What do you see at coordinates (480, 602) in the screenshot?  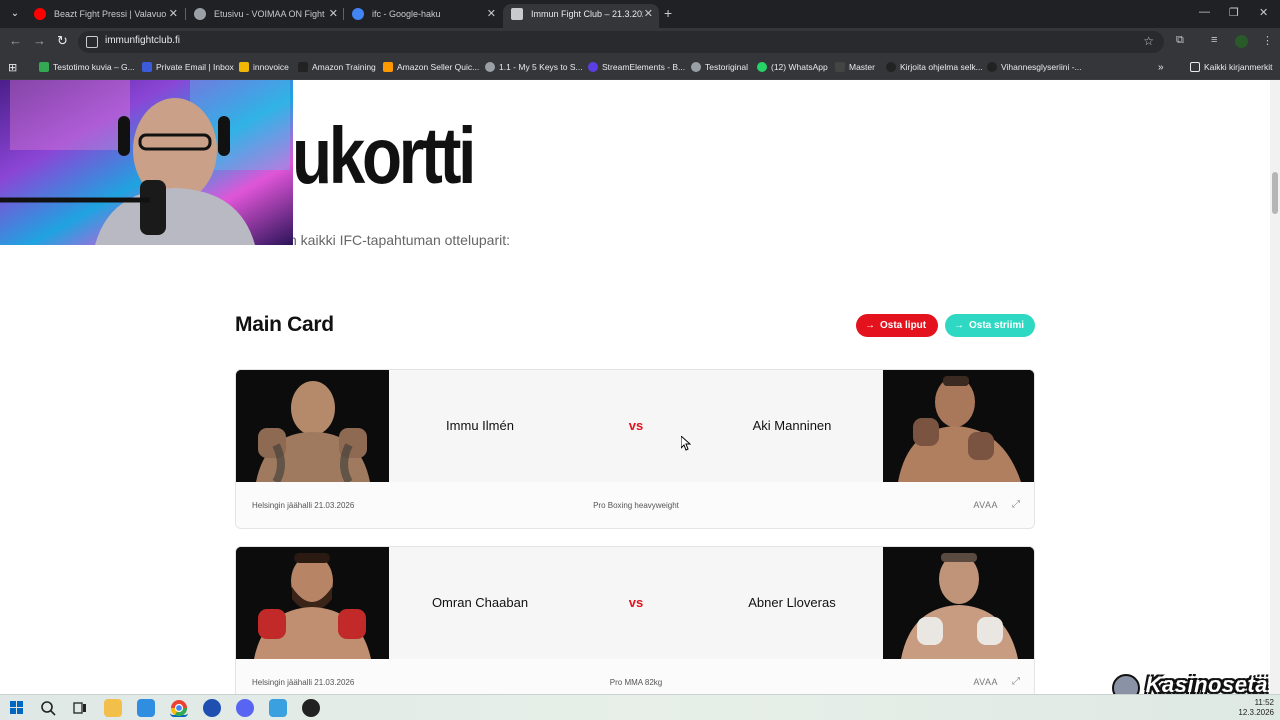 I see `fighter-a-name: Omran Chaaban` at bounding box center [480, 602].